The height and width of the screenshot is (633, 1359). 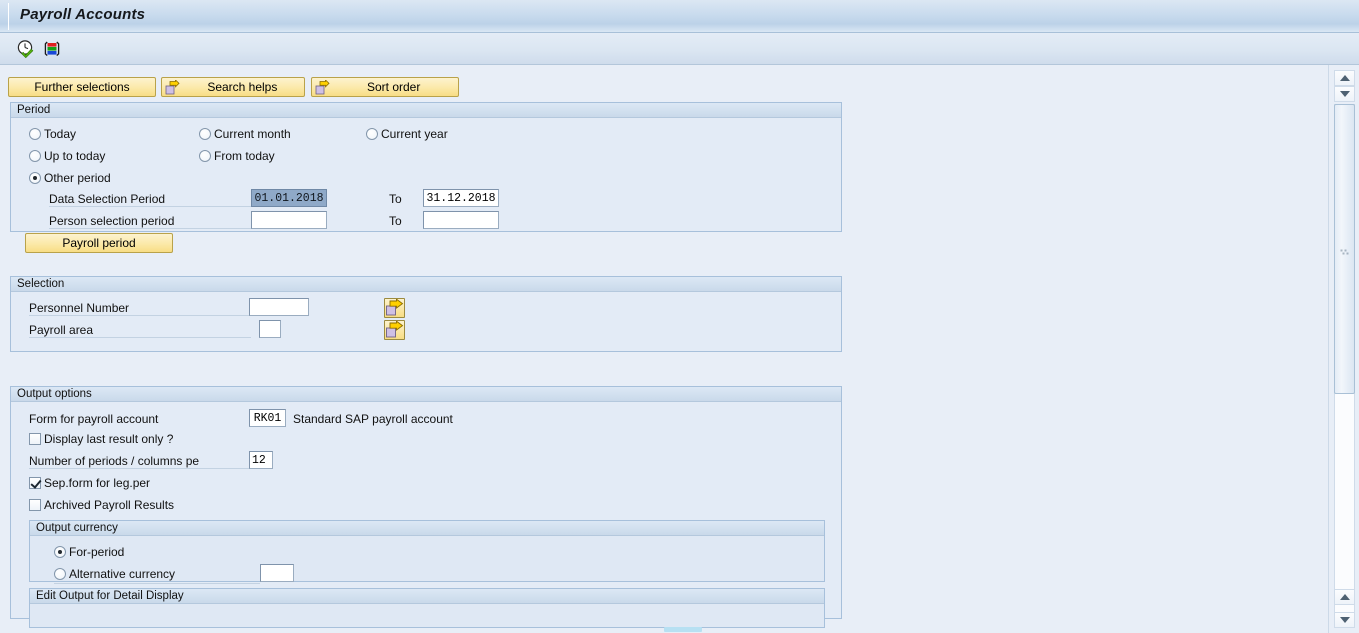 What do you see at coordinates (140, 461) in the screenshot?
I see `number-of-periods-label: Number of periods / columns pe` at bounding box center [140, 461].